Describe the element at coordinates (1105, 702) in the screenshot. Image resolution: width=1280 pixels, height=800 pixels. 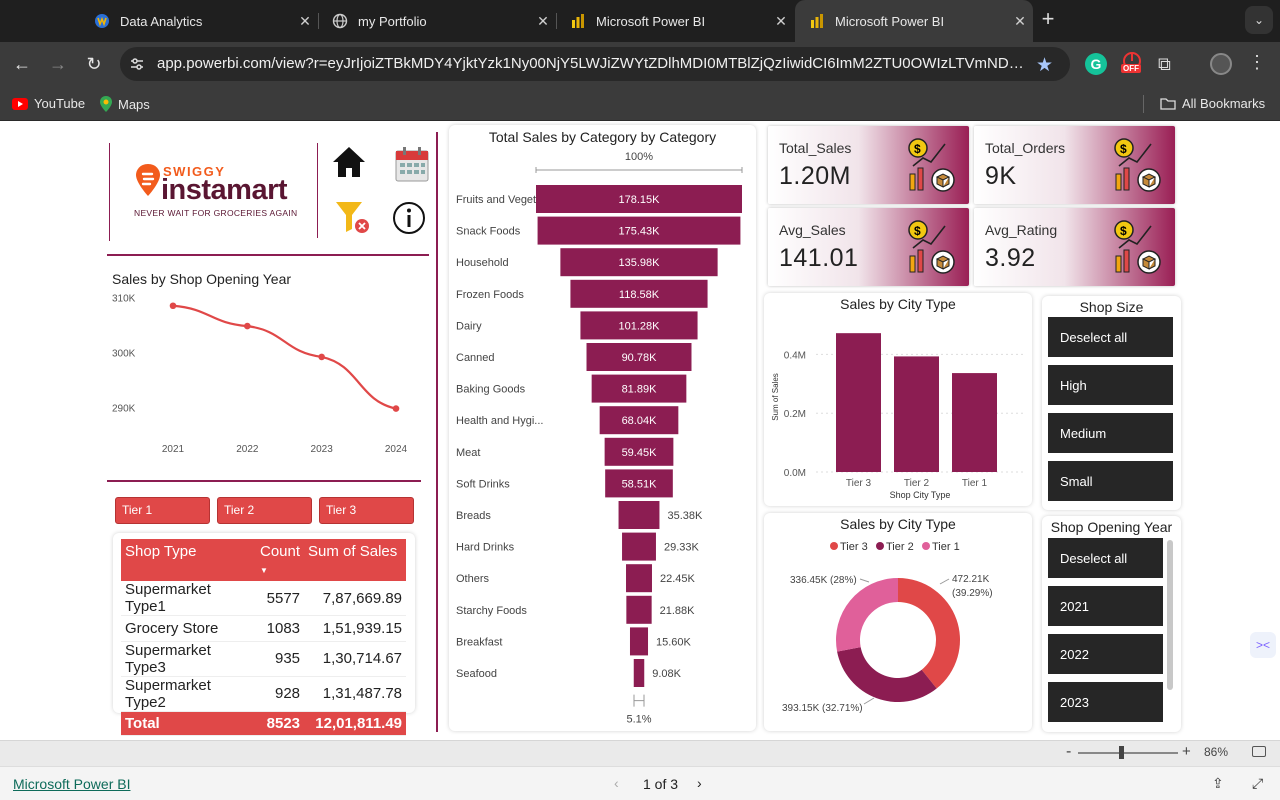
I see `slicer-option-2023: 2023` at that location.